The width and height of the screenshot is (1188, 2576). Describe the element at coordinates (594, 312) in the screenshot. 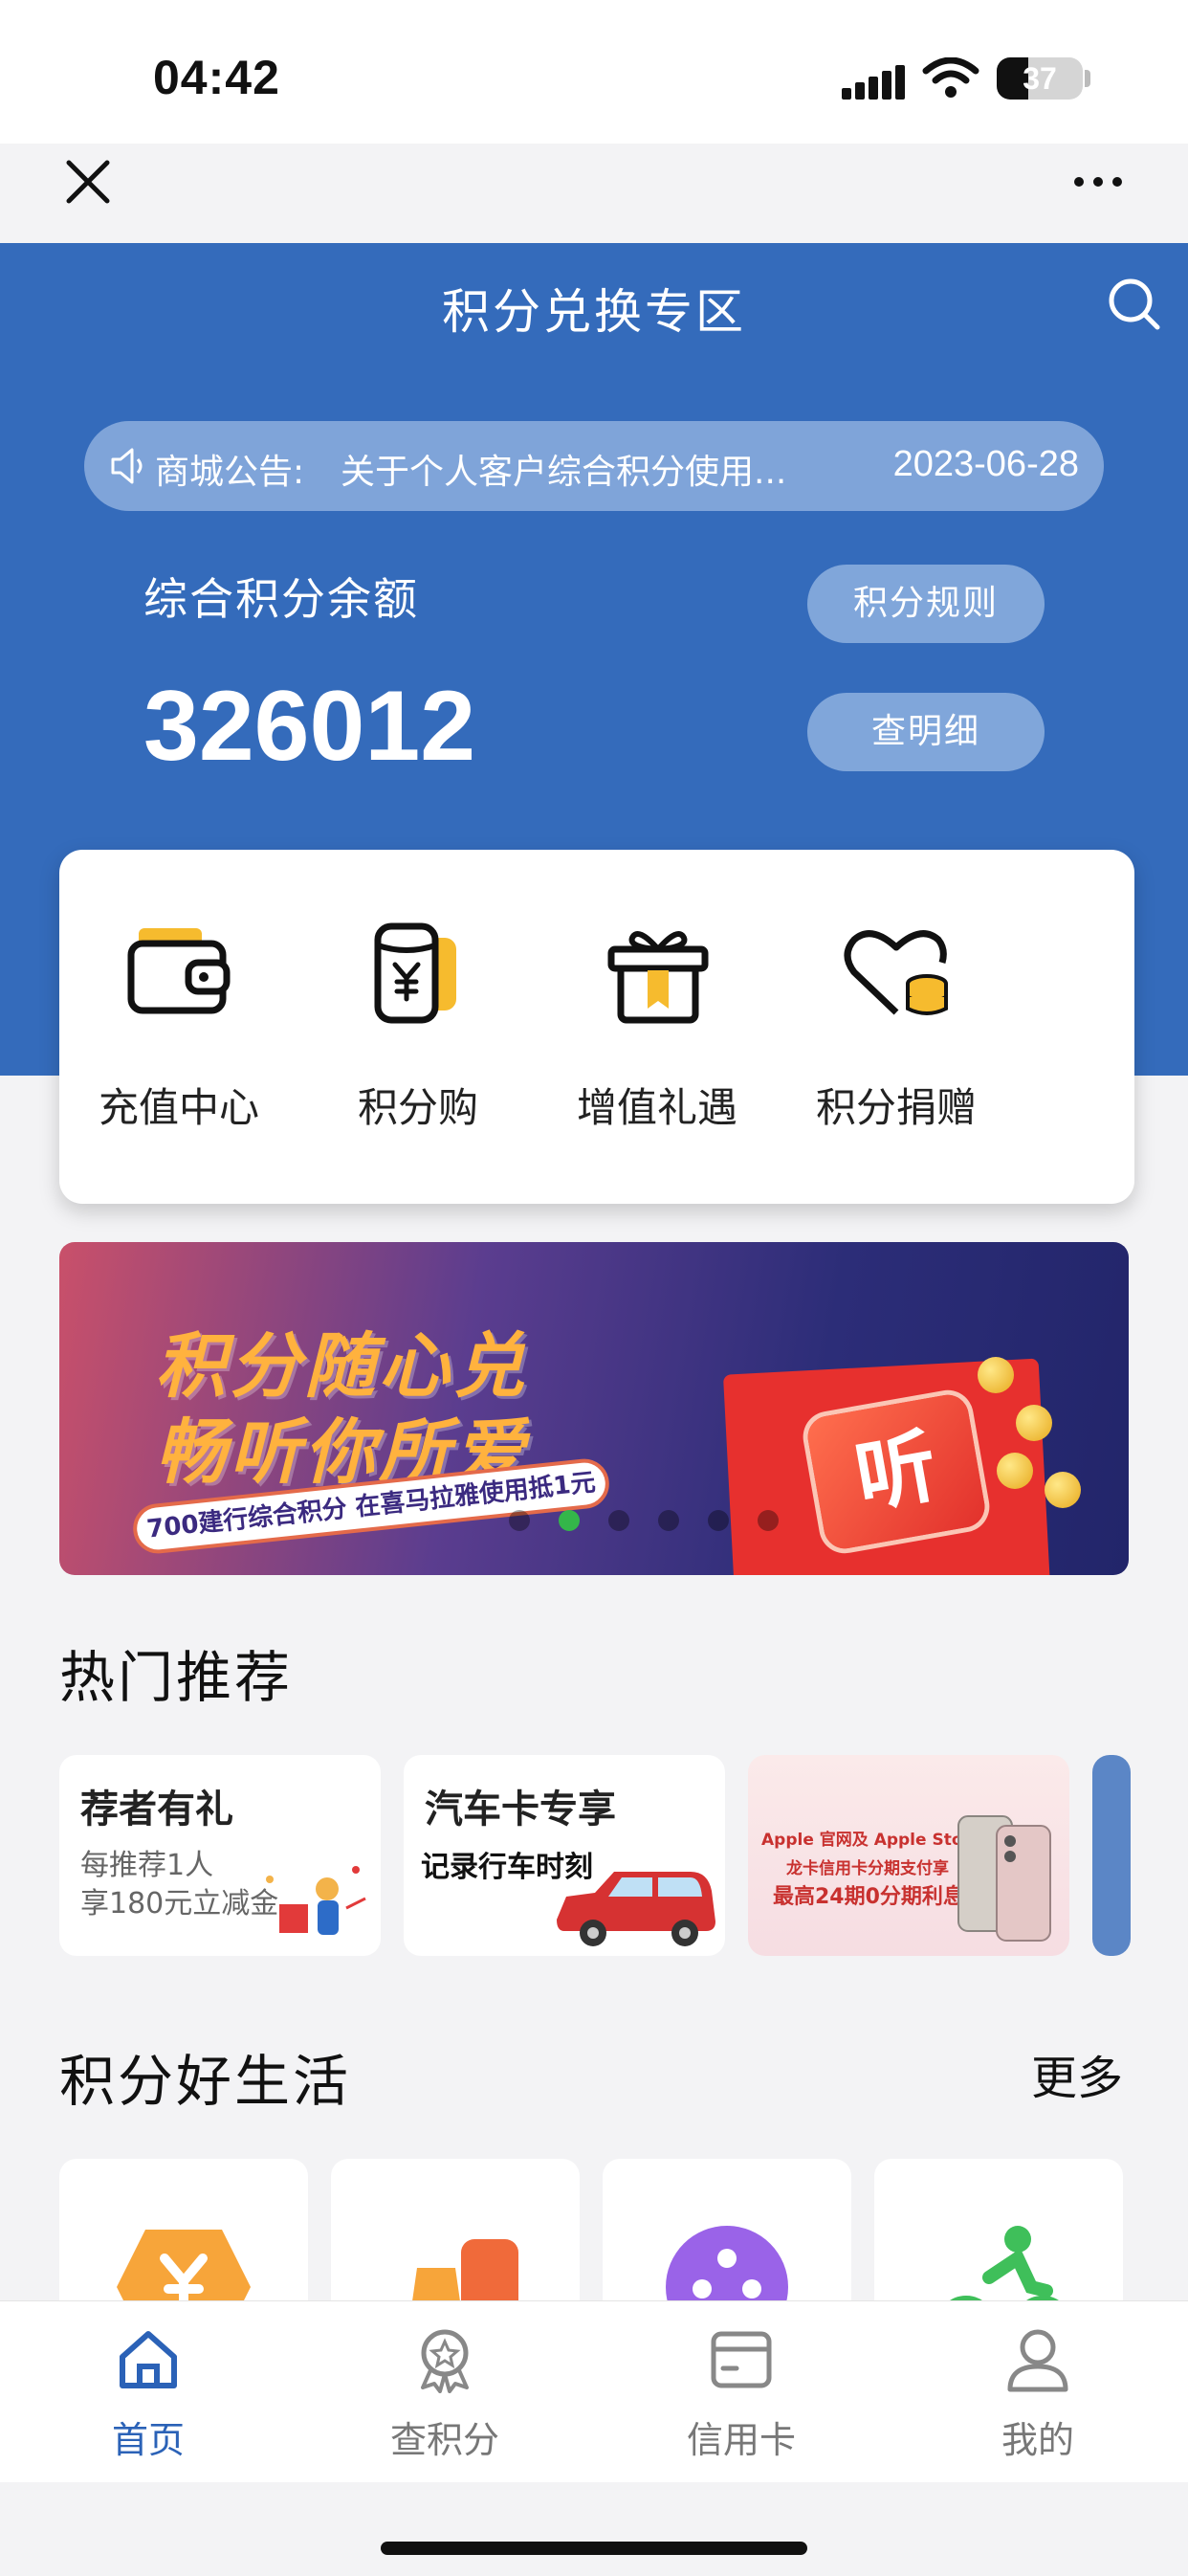

I see `page-title: 积分兑换专区` at that location.